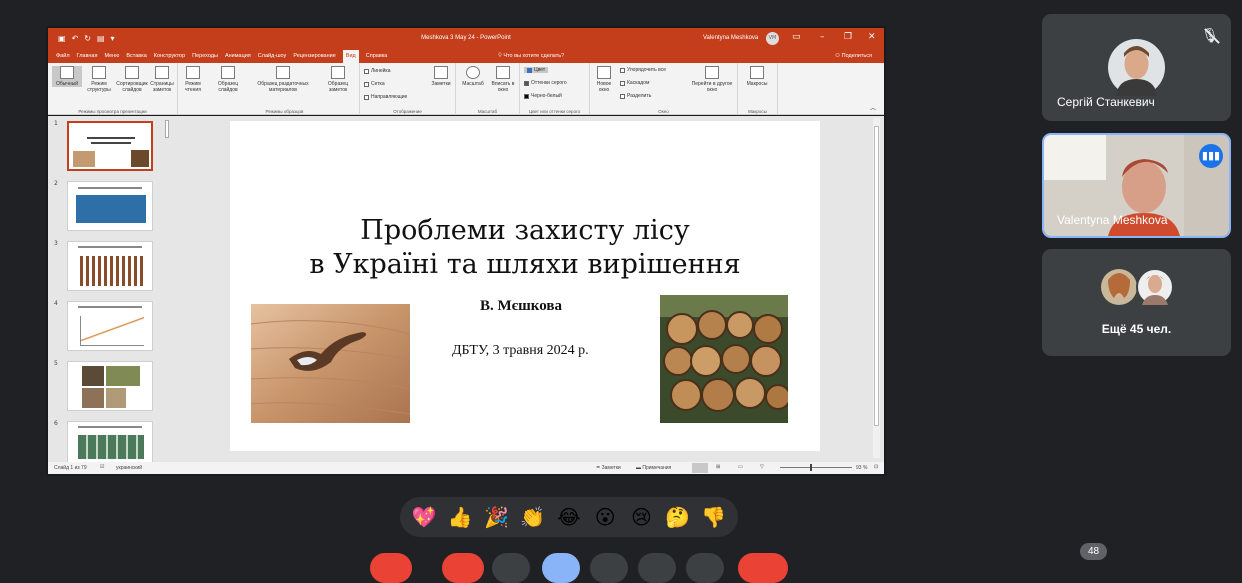 Image resolution: width=1242 pixels, height=583 pixels. What do you see at coordinates (653, 468) in the screenshot?
I see `comments-toggle: ▬ Примечания` at bounding box center [653, 468].